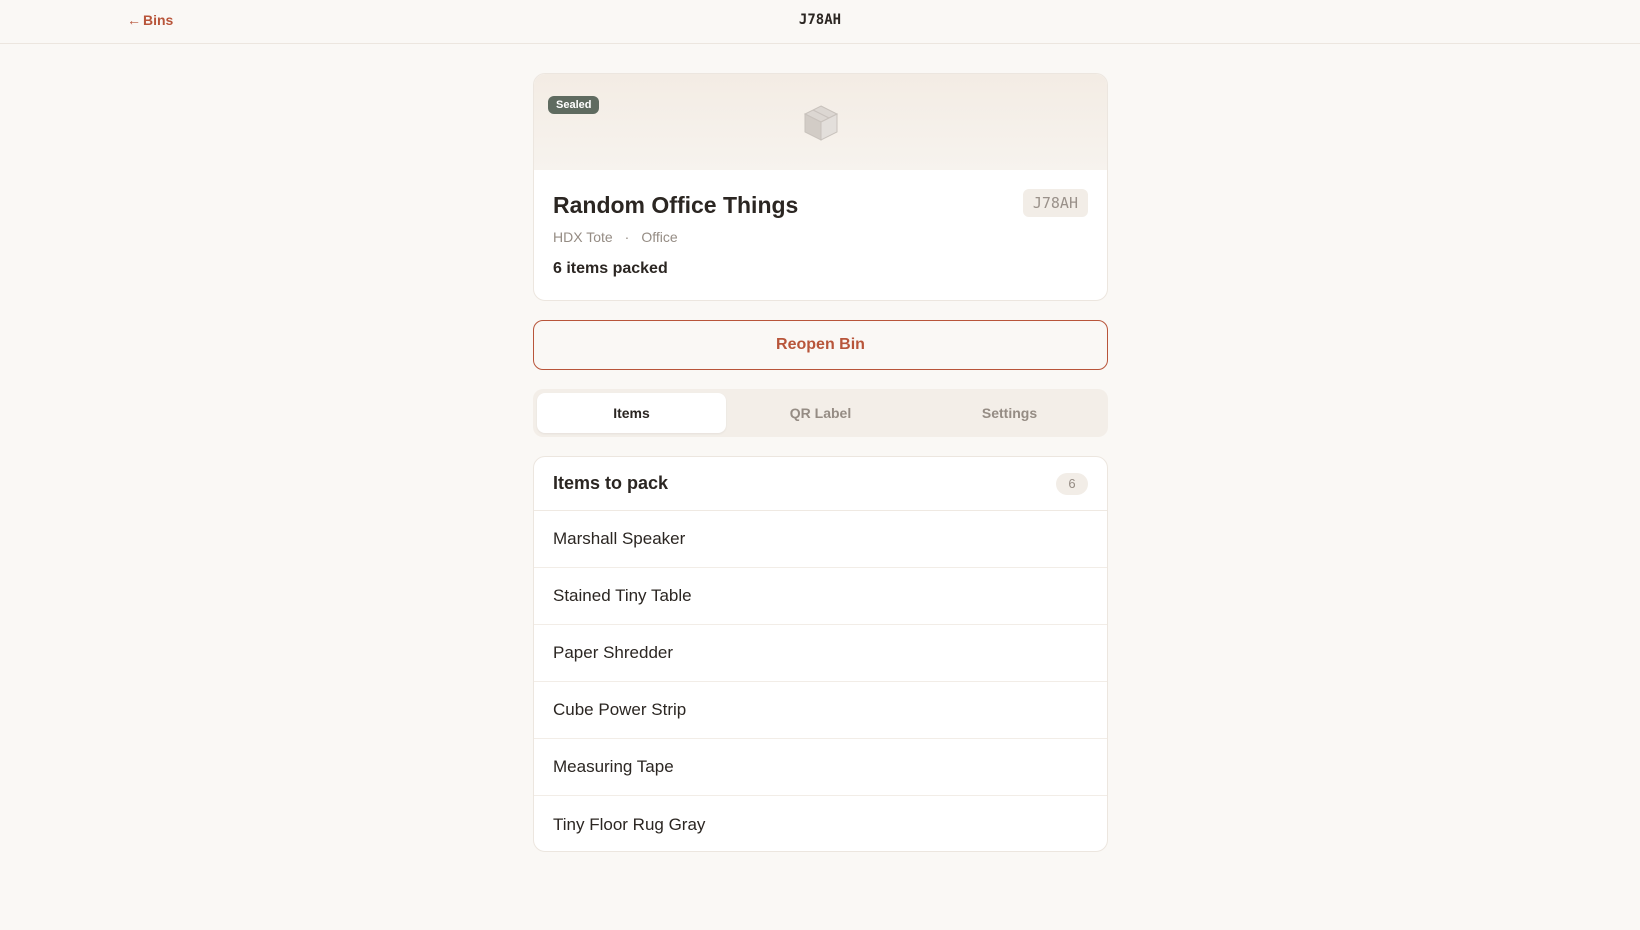  What do you see at coordinates (631, 413) in the screenshot?
I see `tab-items: Items` at bounding box center [631, 413].